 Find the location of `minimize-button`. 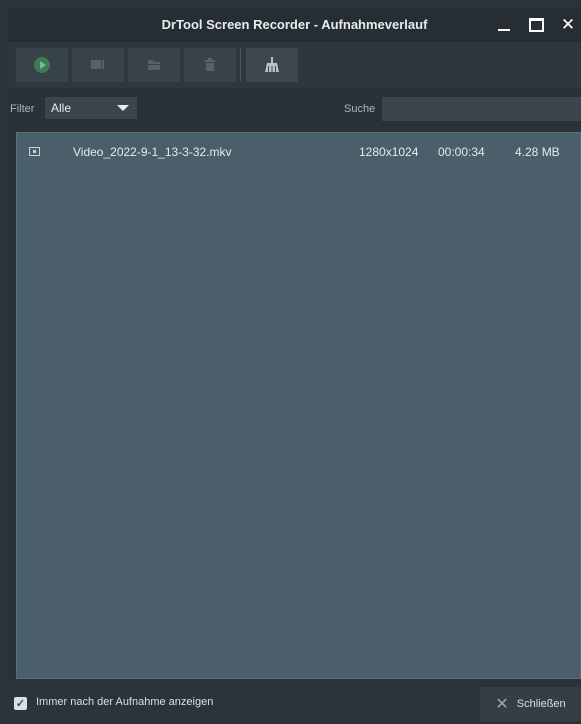

minimize-button is located at coordinates (504, 25).